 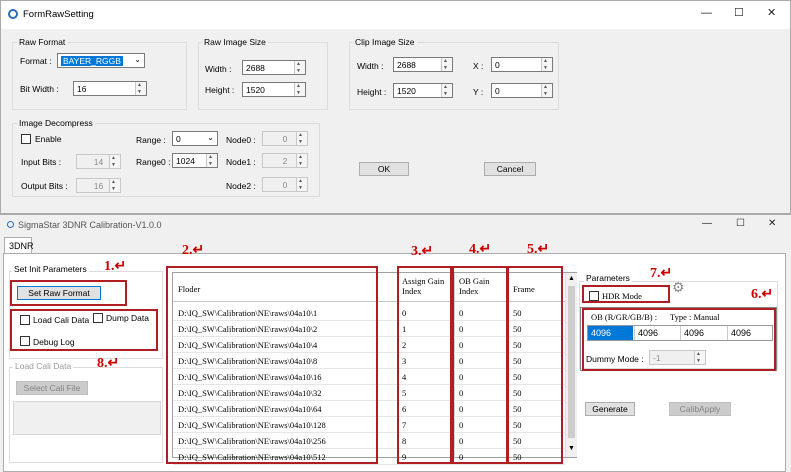 What do you see at coordinates (274, 67) in the screenshot?
I see `raw-width-stepper: 2688` at bounding box center [274, 67].